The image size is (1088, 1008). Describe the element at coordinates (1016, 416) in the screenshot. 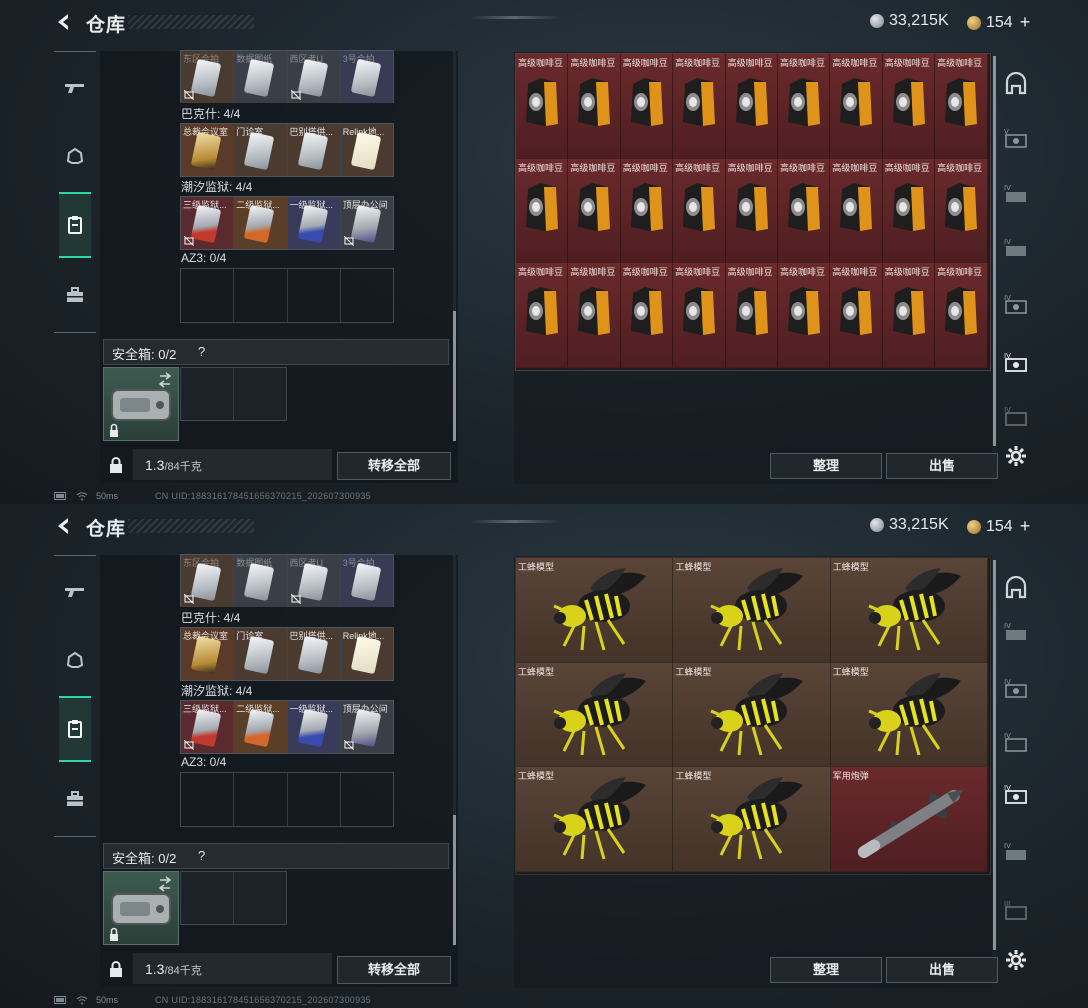

I see `tab-level2: IV` at that location.